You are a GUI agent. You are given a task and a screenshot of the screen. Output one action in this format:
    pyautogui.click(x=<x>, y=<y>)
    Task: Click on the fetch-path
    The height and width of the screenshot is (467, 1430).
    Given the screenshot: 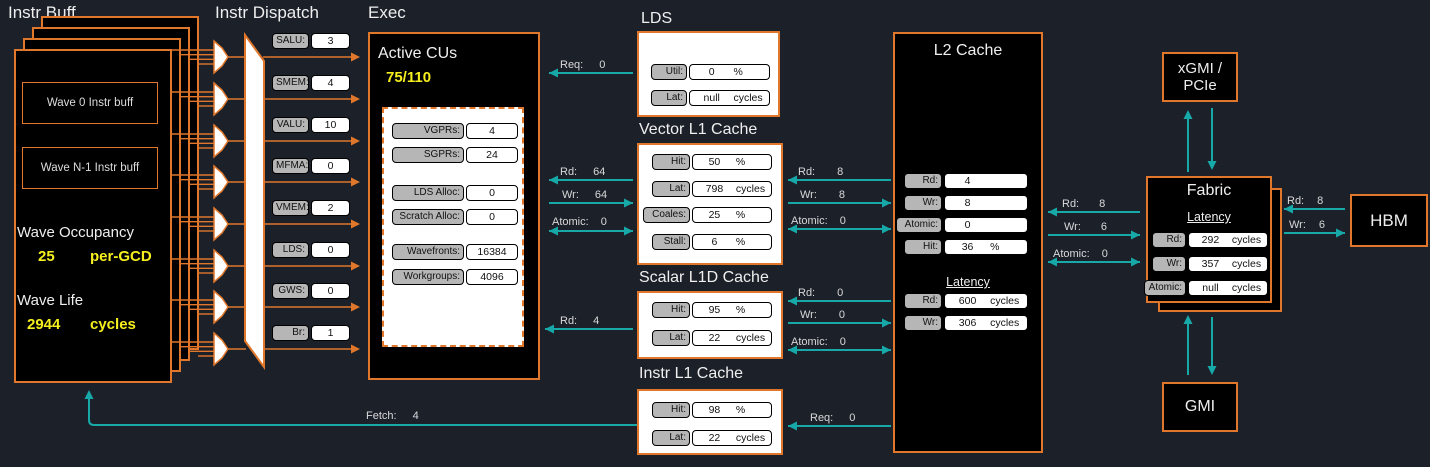 What is the action you would take?
    pyautogui.click(x=362, y=412)
    